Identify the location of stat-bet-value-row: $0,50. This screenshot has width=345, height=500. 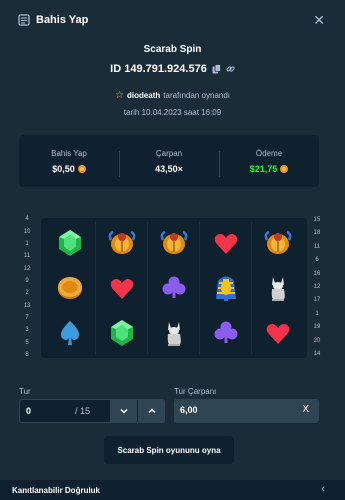
(69, 169).